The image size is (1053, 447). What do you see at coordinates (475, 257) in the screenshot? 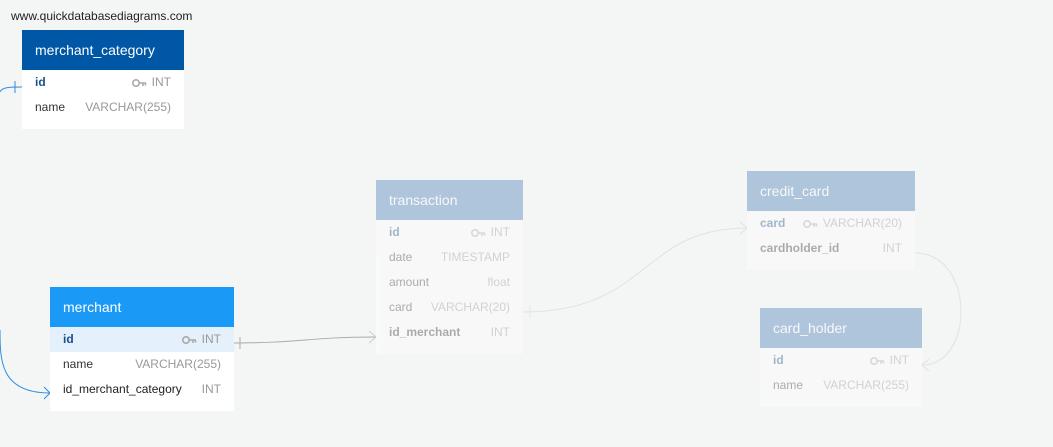
I see `field-type: TIMESTAMP` at bounding box center [475, 257].